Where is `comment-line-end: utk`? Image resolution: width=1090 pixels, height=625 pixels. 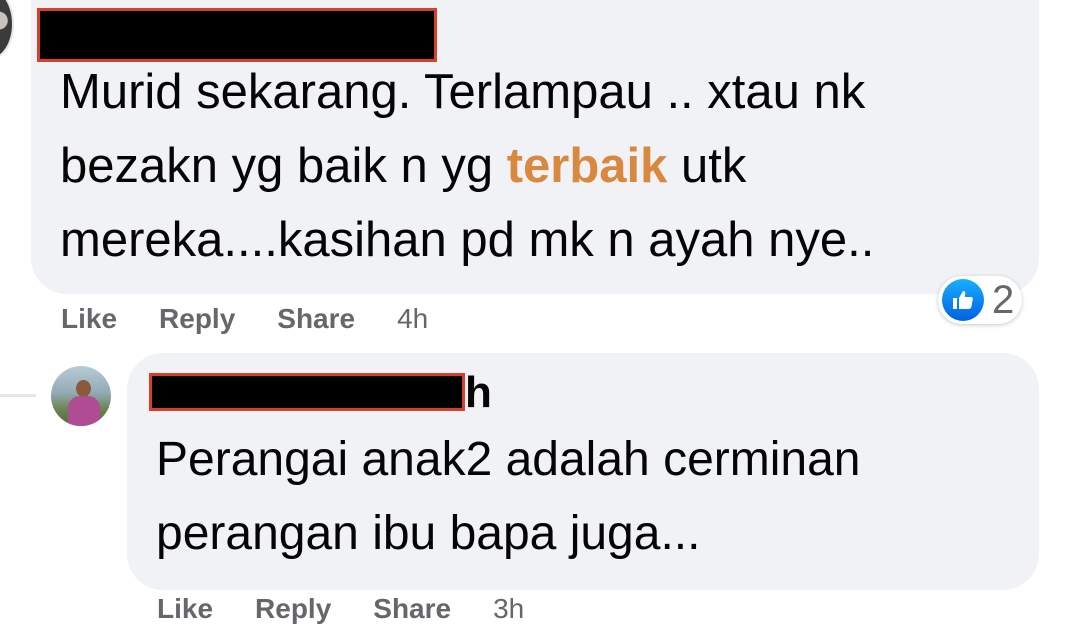
comment-line-end: utk is located at coordinates (707, 166).